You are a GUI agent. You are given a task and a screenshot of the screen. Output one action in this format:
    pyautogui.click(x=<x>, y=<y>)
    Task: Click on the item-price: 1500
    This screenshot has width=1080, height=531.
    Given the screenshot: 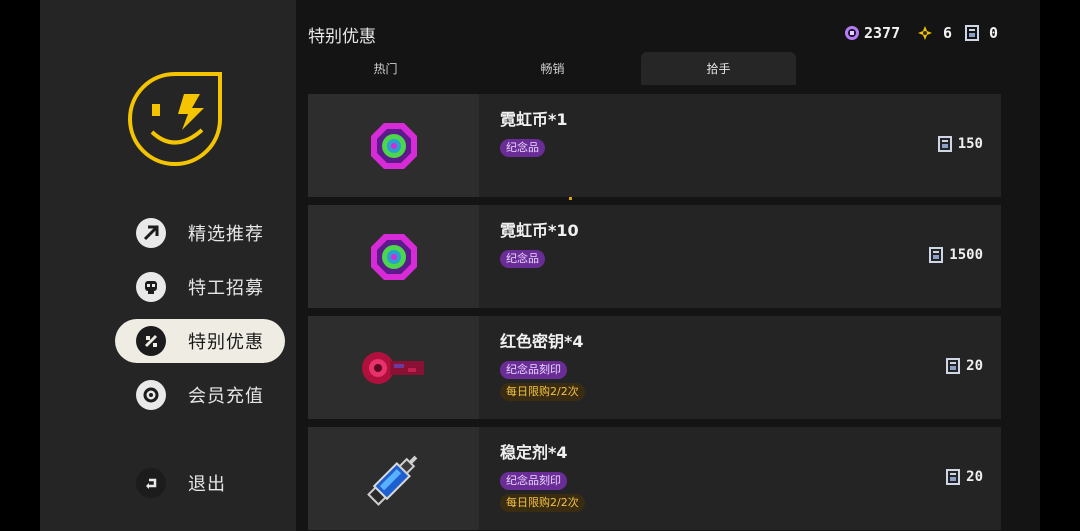 What is the action you would take?
    pyautogui.click(x=956, y=255)
    